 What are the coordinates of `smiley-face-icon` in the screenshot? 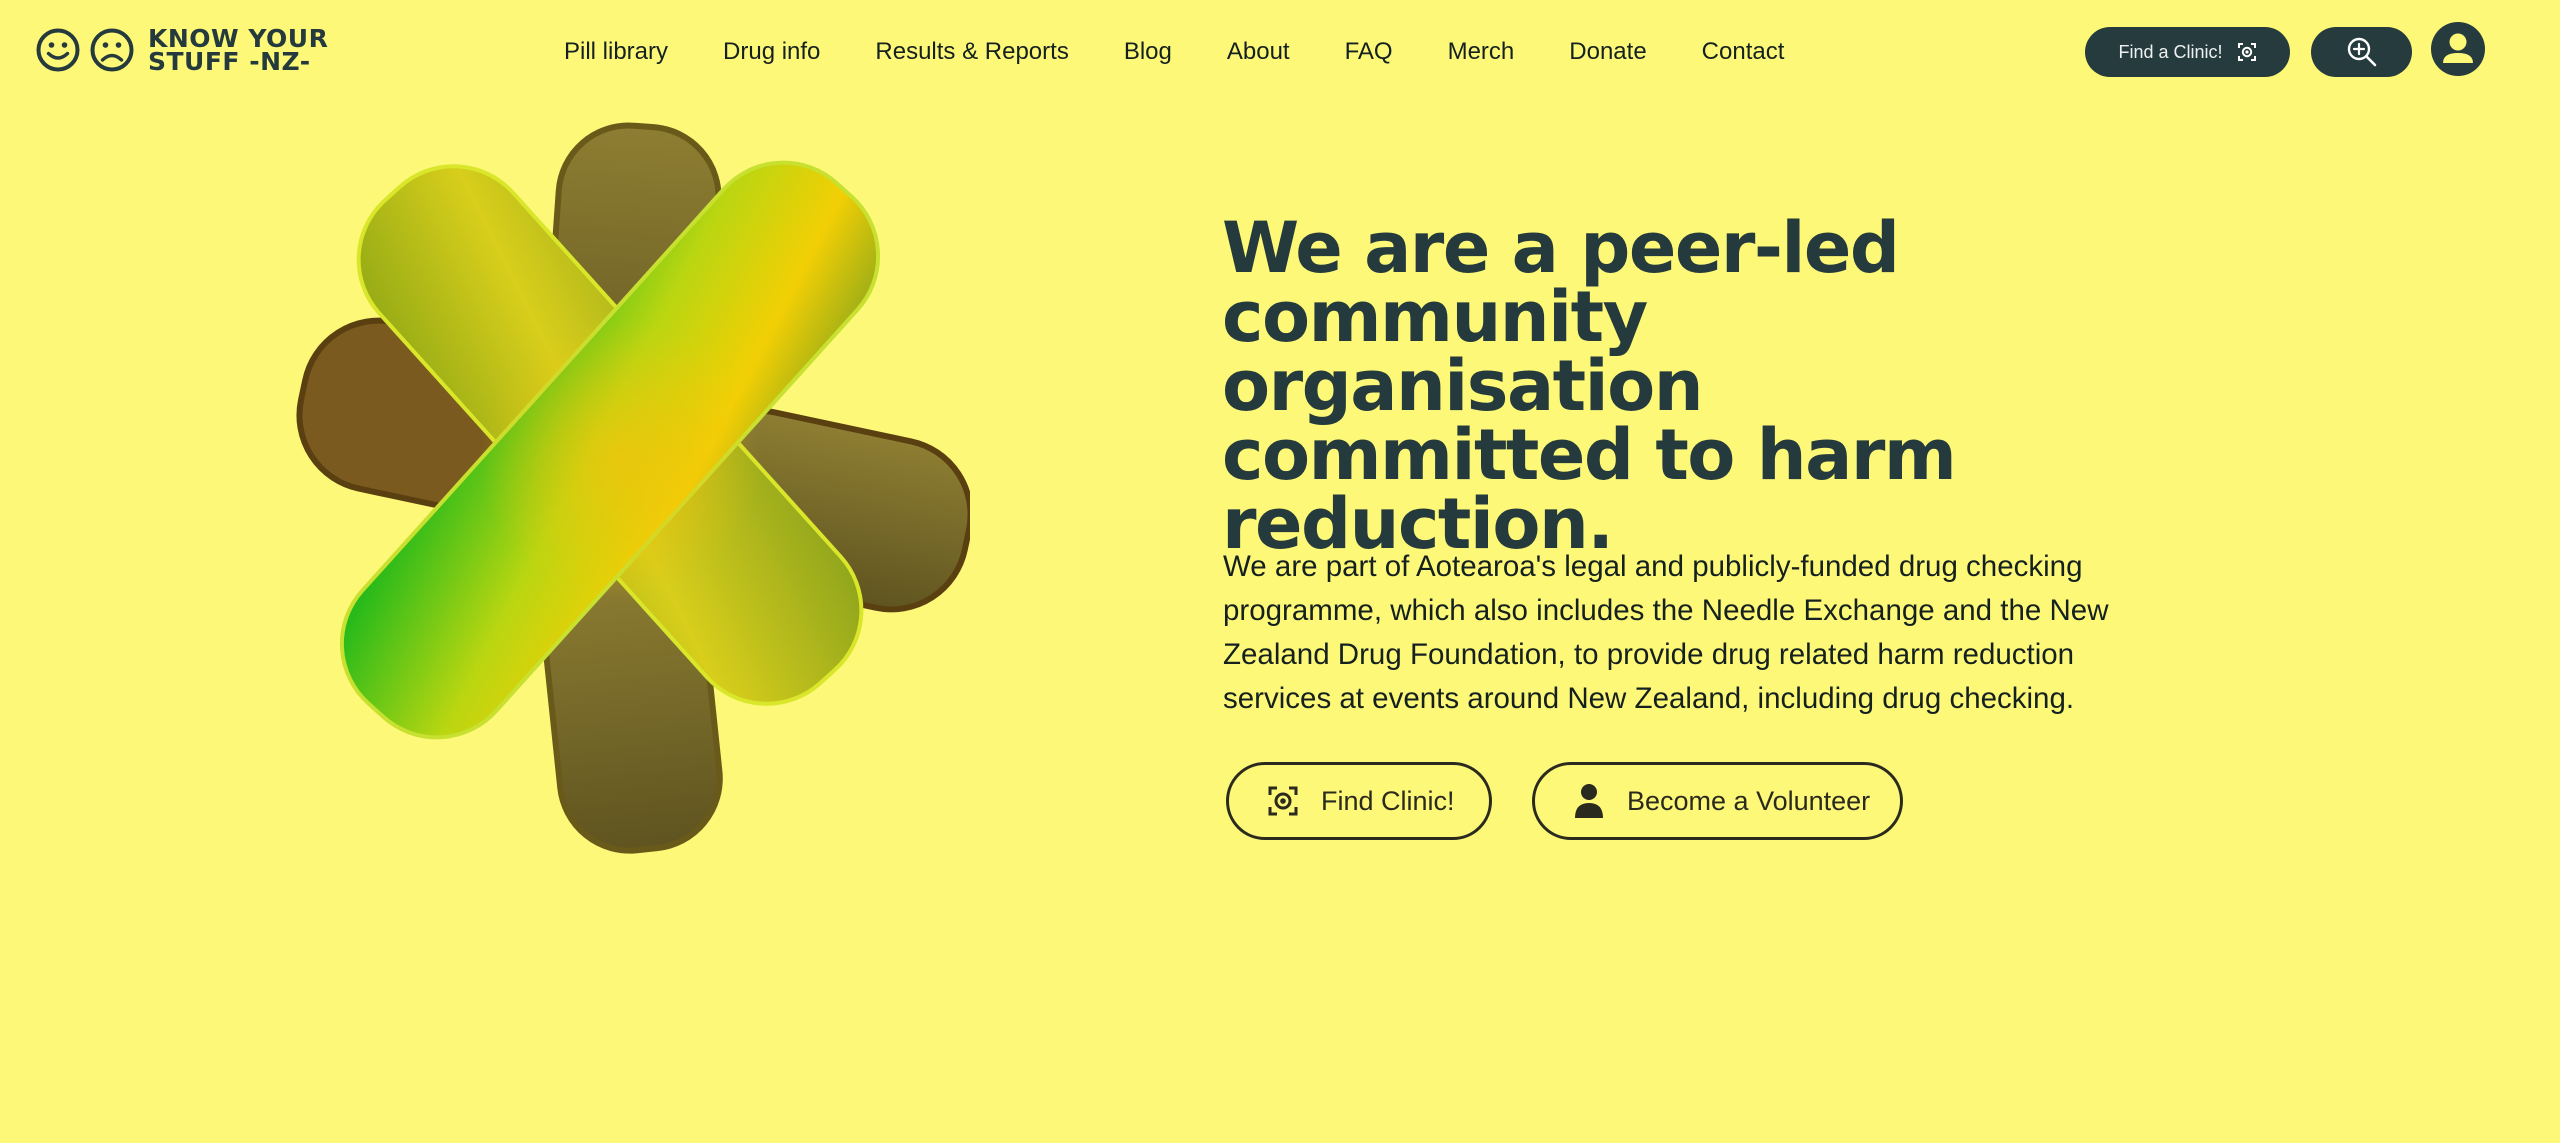 It's located at (58, 50).